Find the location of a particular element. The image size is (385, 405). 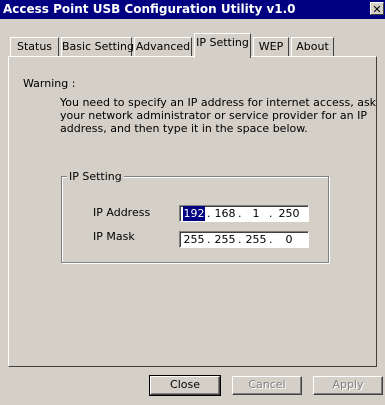

tab-about: About is located at coordinates (312, 47).